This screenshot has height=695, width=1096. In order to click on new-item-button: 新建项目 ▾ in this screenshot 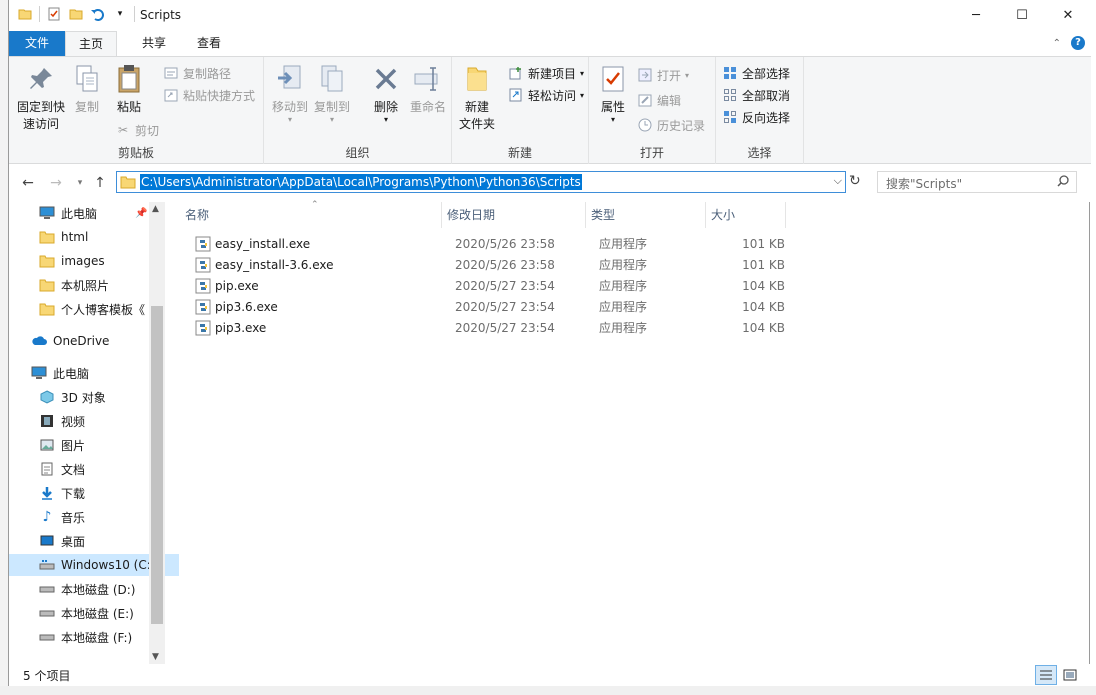, I will do `click(546, 73)`.